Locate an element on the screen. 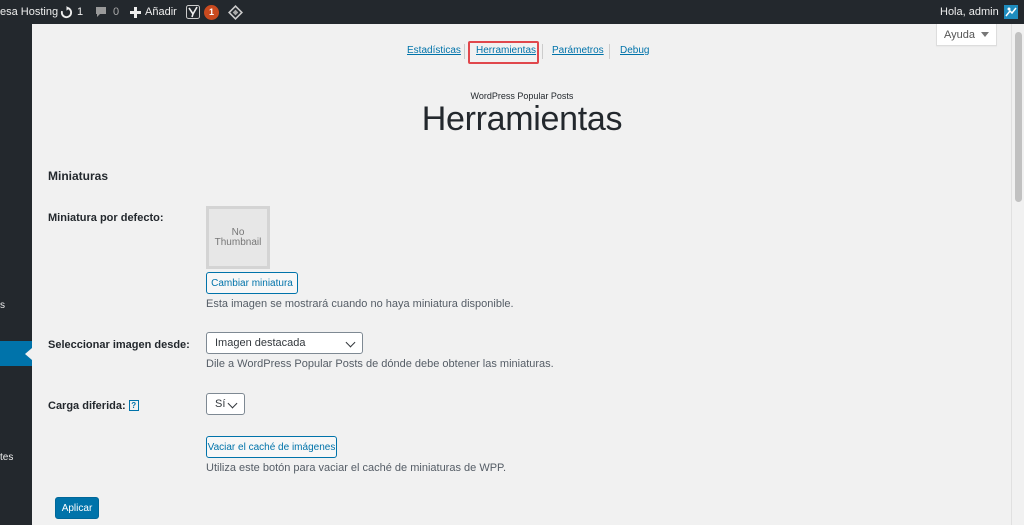 This screenshot has height=525, width=1024. diamond-icon is located at coordinates (235, 12).